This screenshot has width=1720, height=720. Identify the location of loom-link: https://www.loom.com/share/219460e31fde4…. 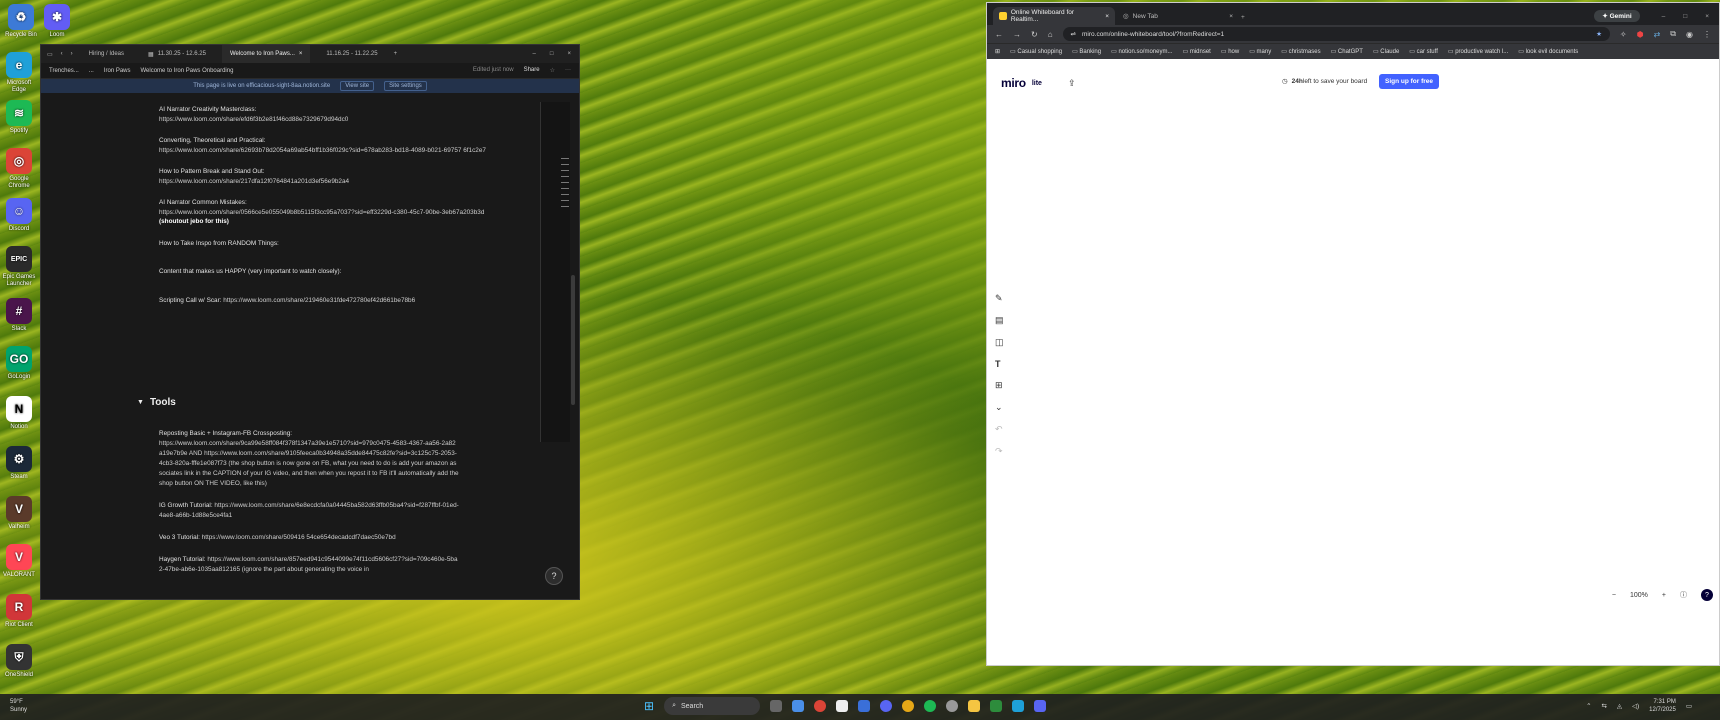
(319, 300).